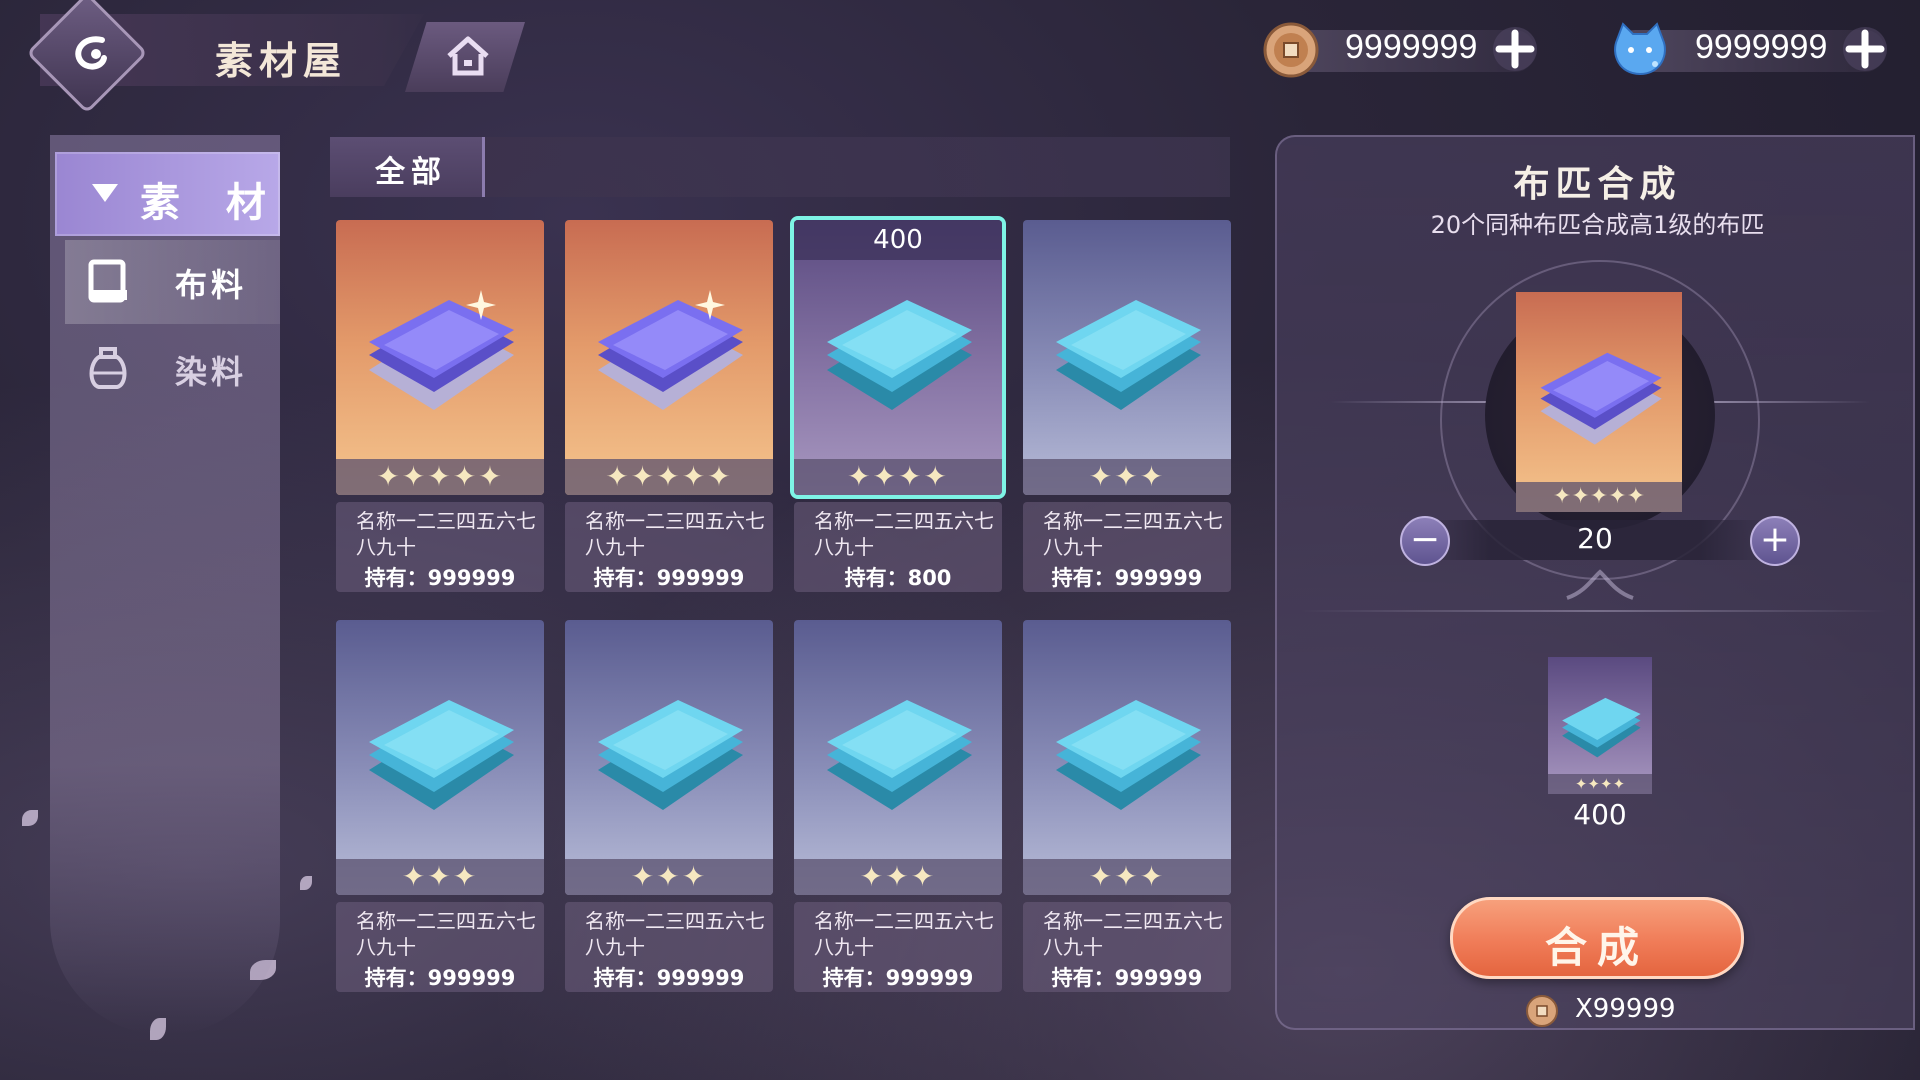 This screenshot has height=1080, width=1920. Describe the element at coordinates (211, 285) in the screenshot. I see `sidebar-item-label: 布料` at that location.